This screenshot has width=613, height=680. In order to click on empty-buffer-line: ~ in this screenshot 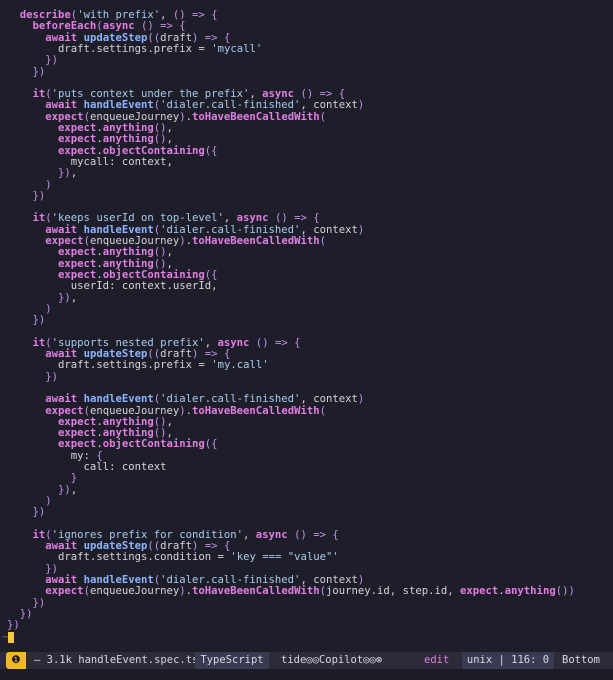, I will do `click(8, 637)`.